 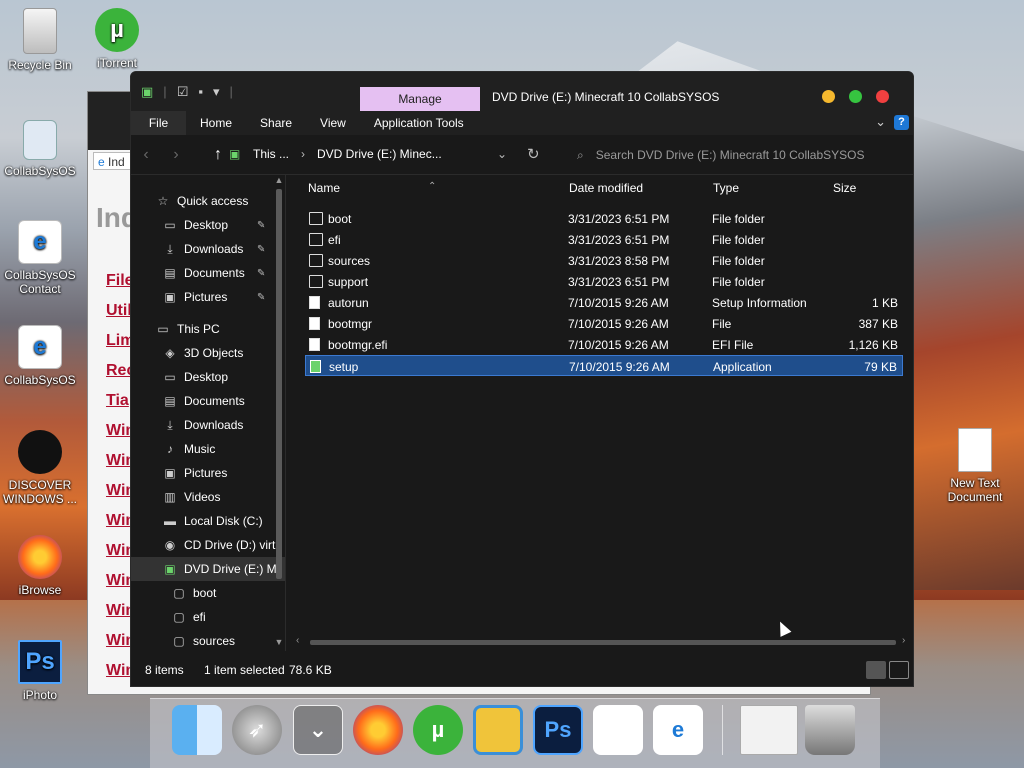 I want to click on nav-item: ▤ Documents, so click(x=208, y=401).